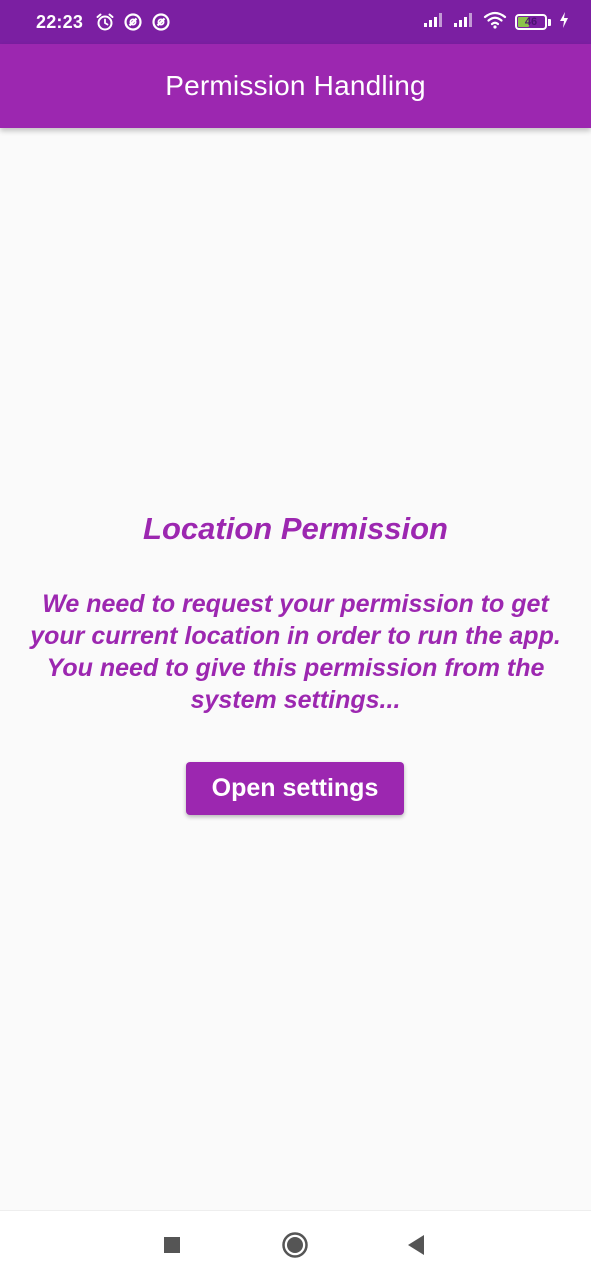 The width and height of the screenshot is (591, 1280). Describe the element at coordinates (549, 22) in the screenshot. I see `battery-cap` at that location.